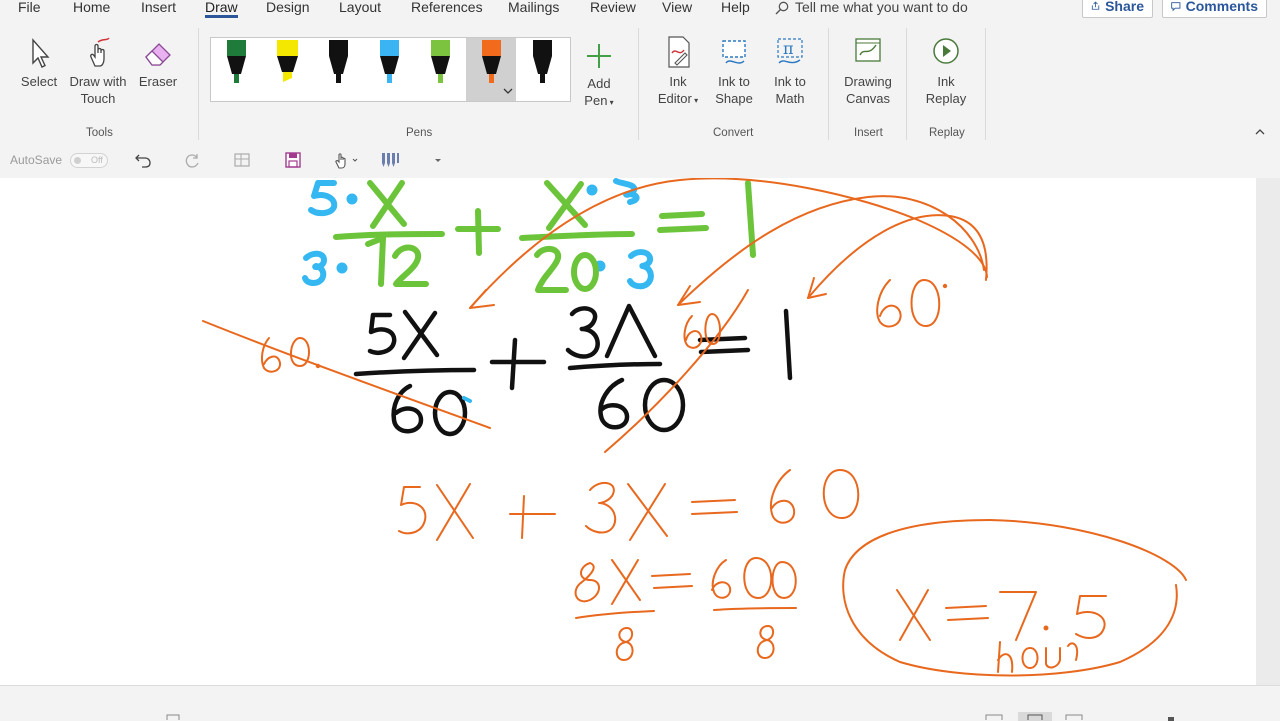 Image resolution: width=1280 pixels, height=721 pixels. I want to click on autosave-label: AutoSave, so click(36, 160).